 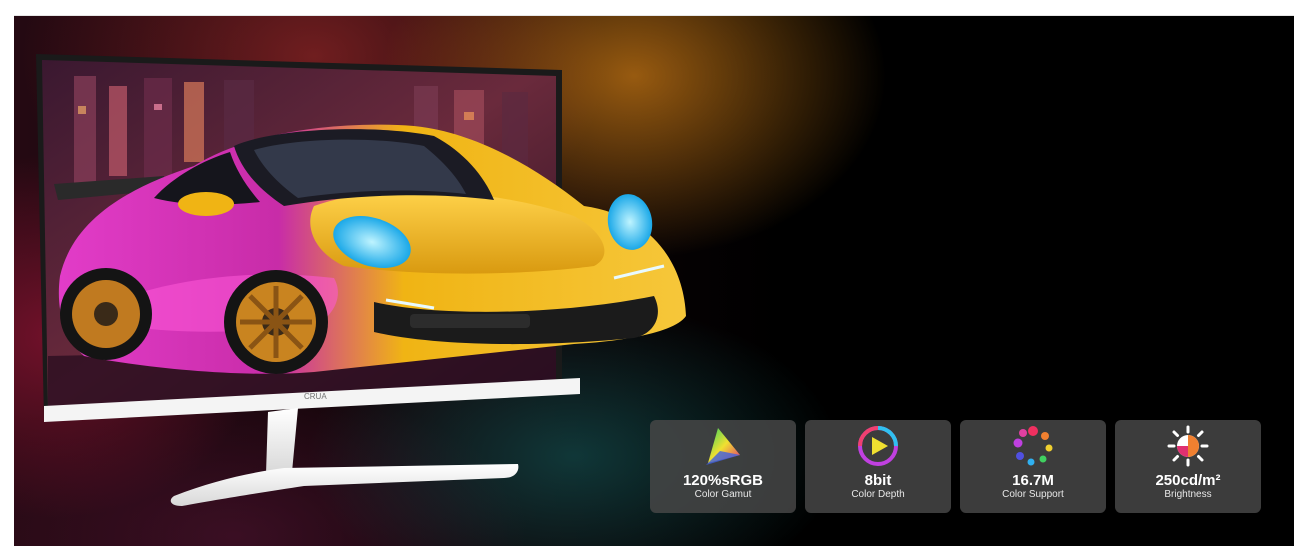 What do you see at coordinates (878, 480) in the screenshot?
I see `feature-value: 8bit` at bounding box center [878, 480].